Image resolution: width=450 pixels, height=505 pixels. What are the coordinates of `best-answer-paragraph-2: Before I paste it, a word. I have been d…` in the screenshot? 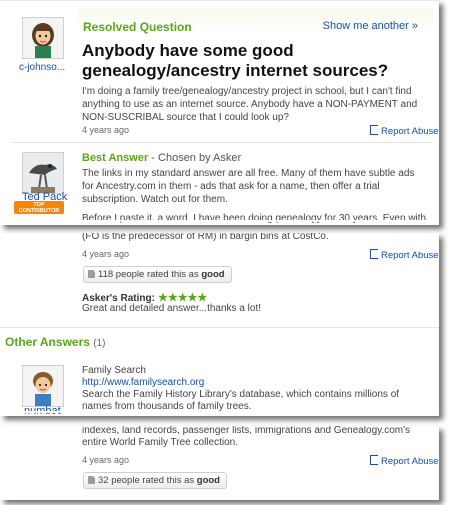 It's located at (254, 218).